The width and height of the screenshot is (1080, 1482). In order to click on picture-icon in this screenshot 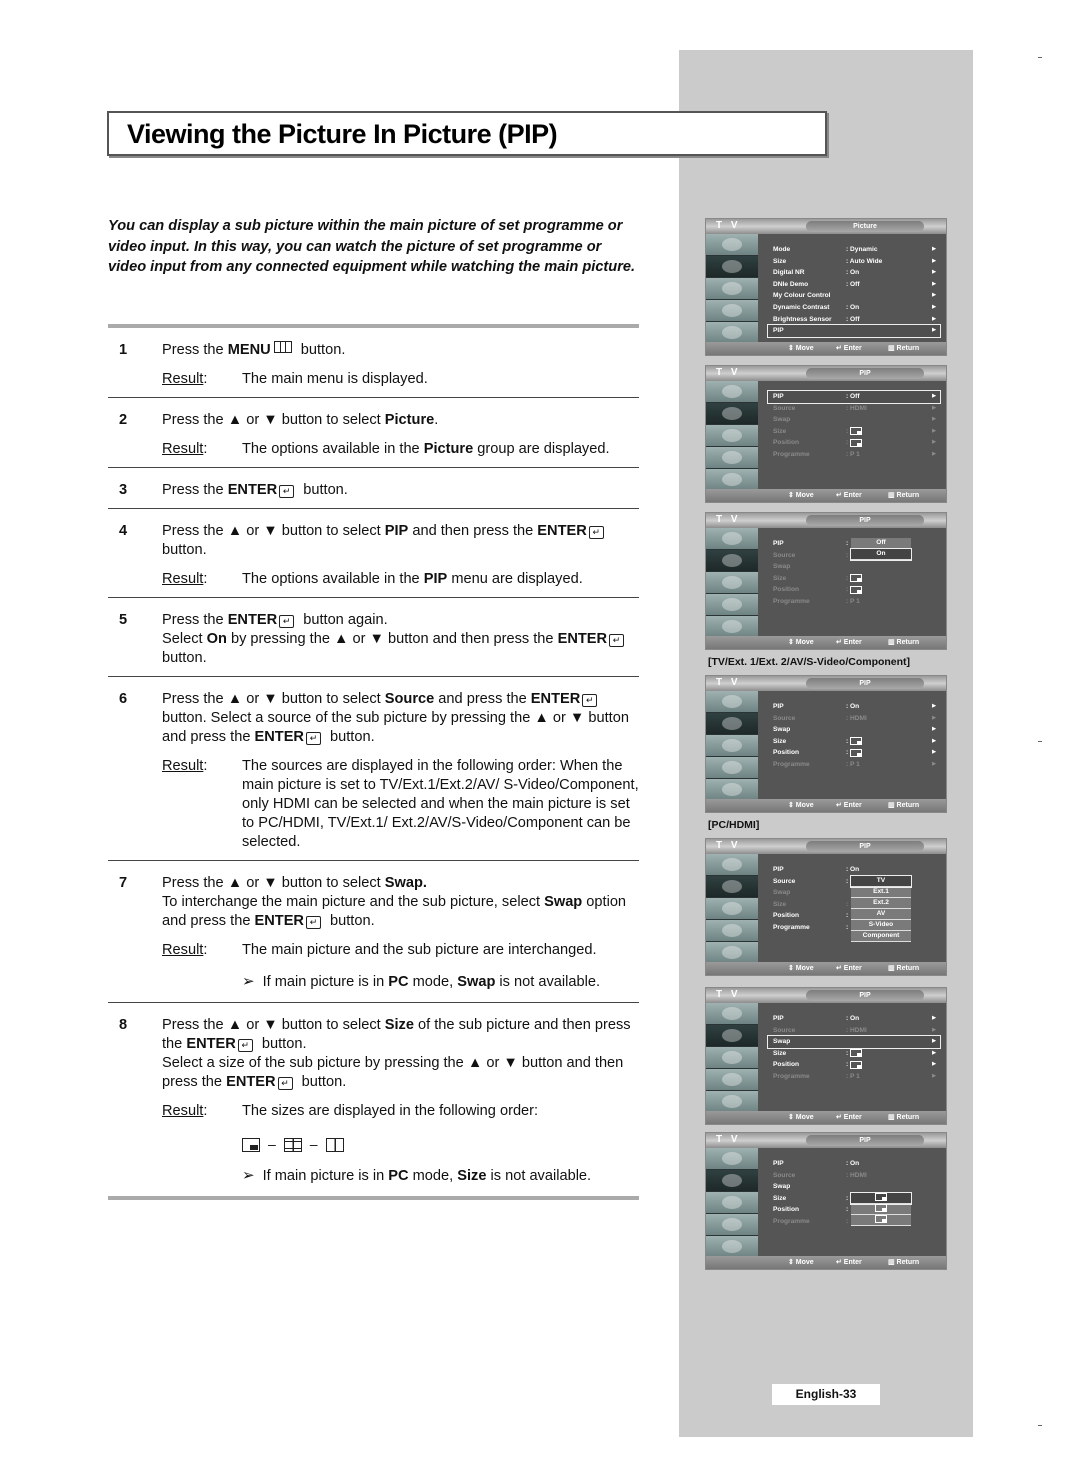, I will do `click(732, 267)`.